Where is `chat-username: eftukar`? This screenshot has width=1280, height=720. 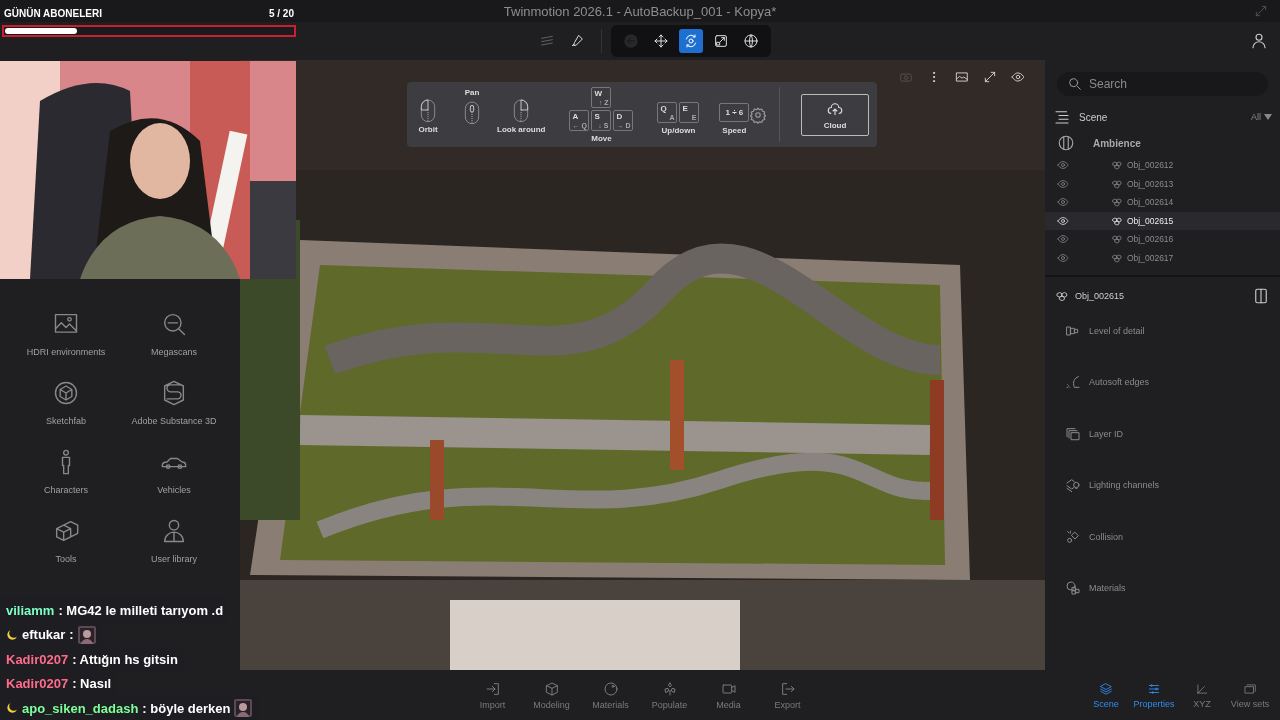
chat-username: eftukar is located at coordinates (44, 635).